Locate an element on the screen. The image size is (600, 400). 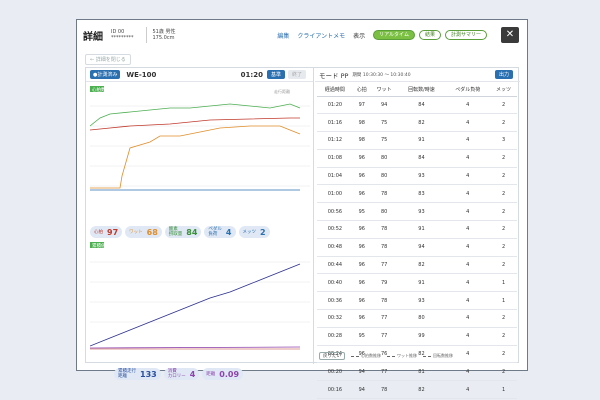
cumulative-badges: 累積走行 距離 133 消費 カロリー 4 距離 0.09 is located at coordinates (214, 374).